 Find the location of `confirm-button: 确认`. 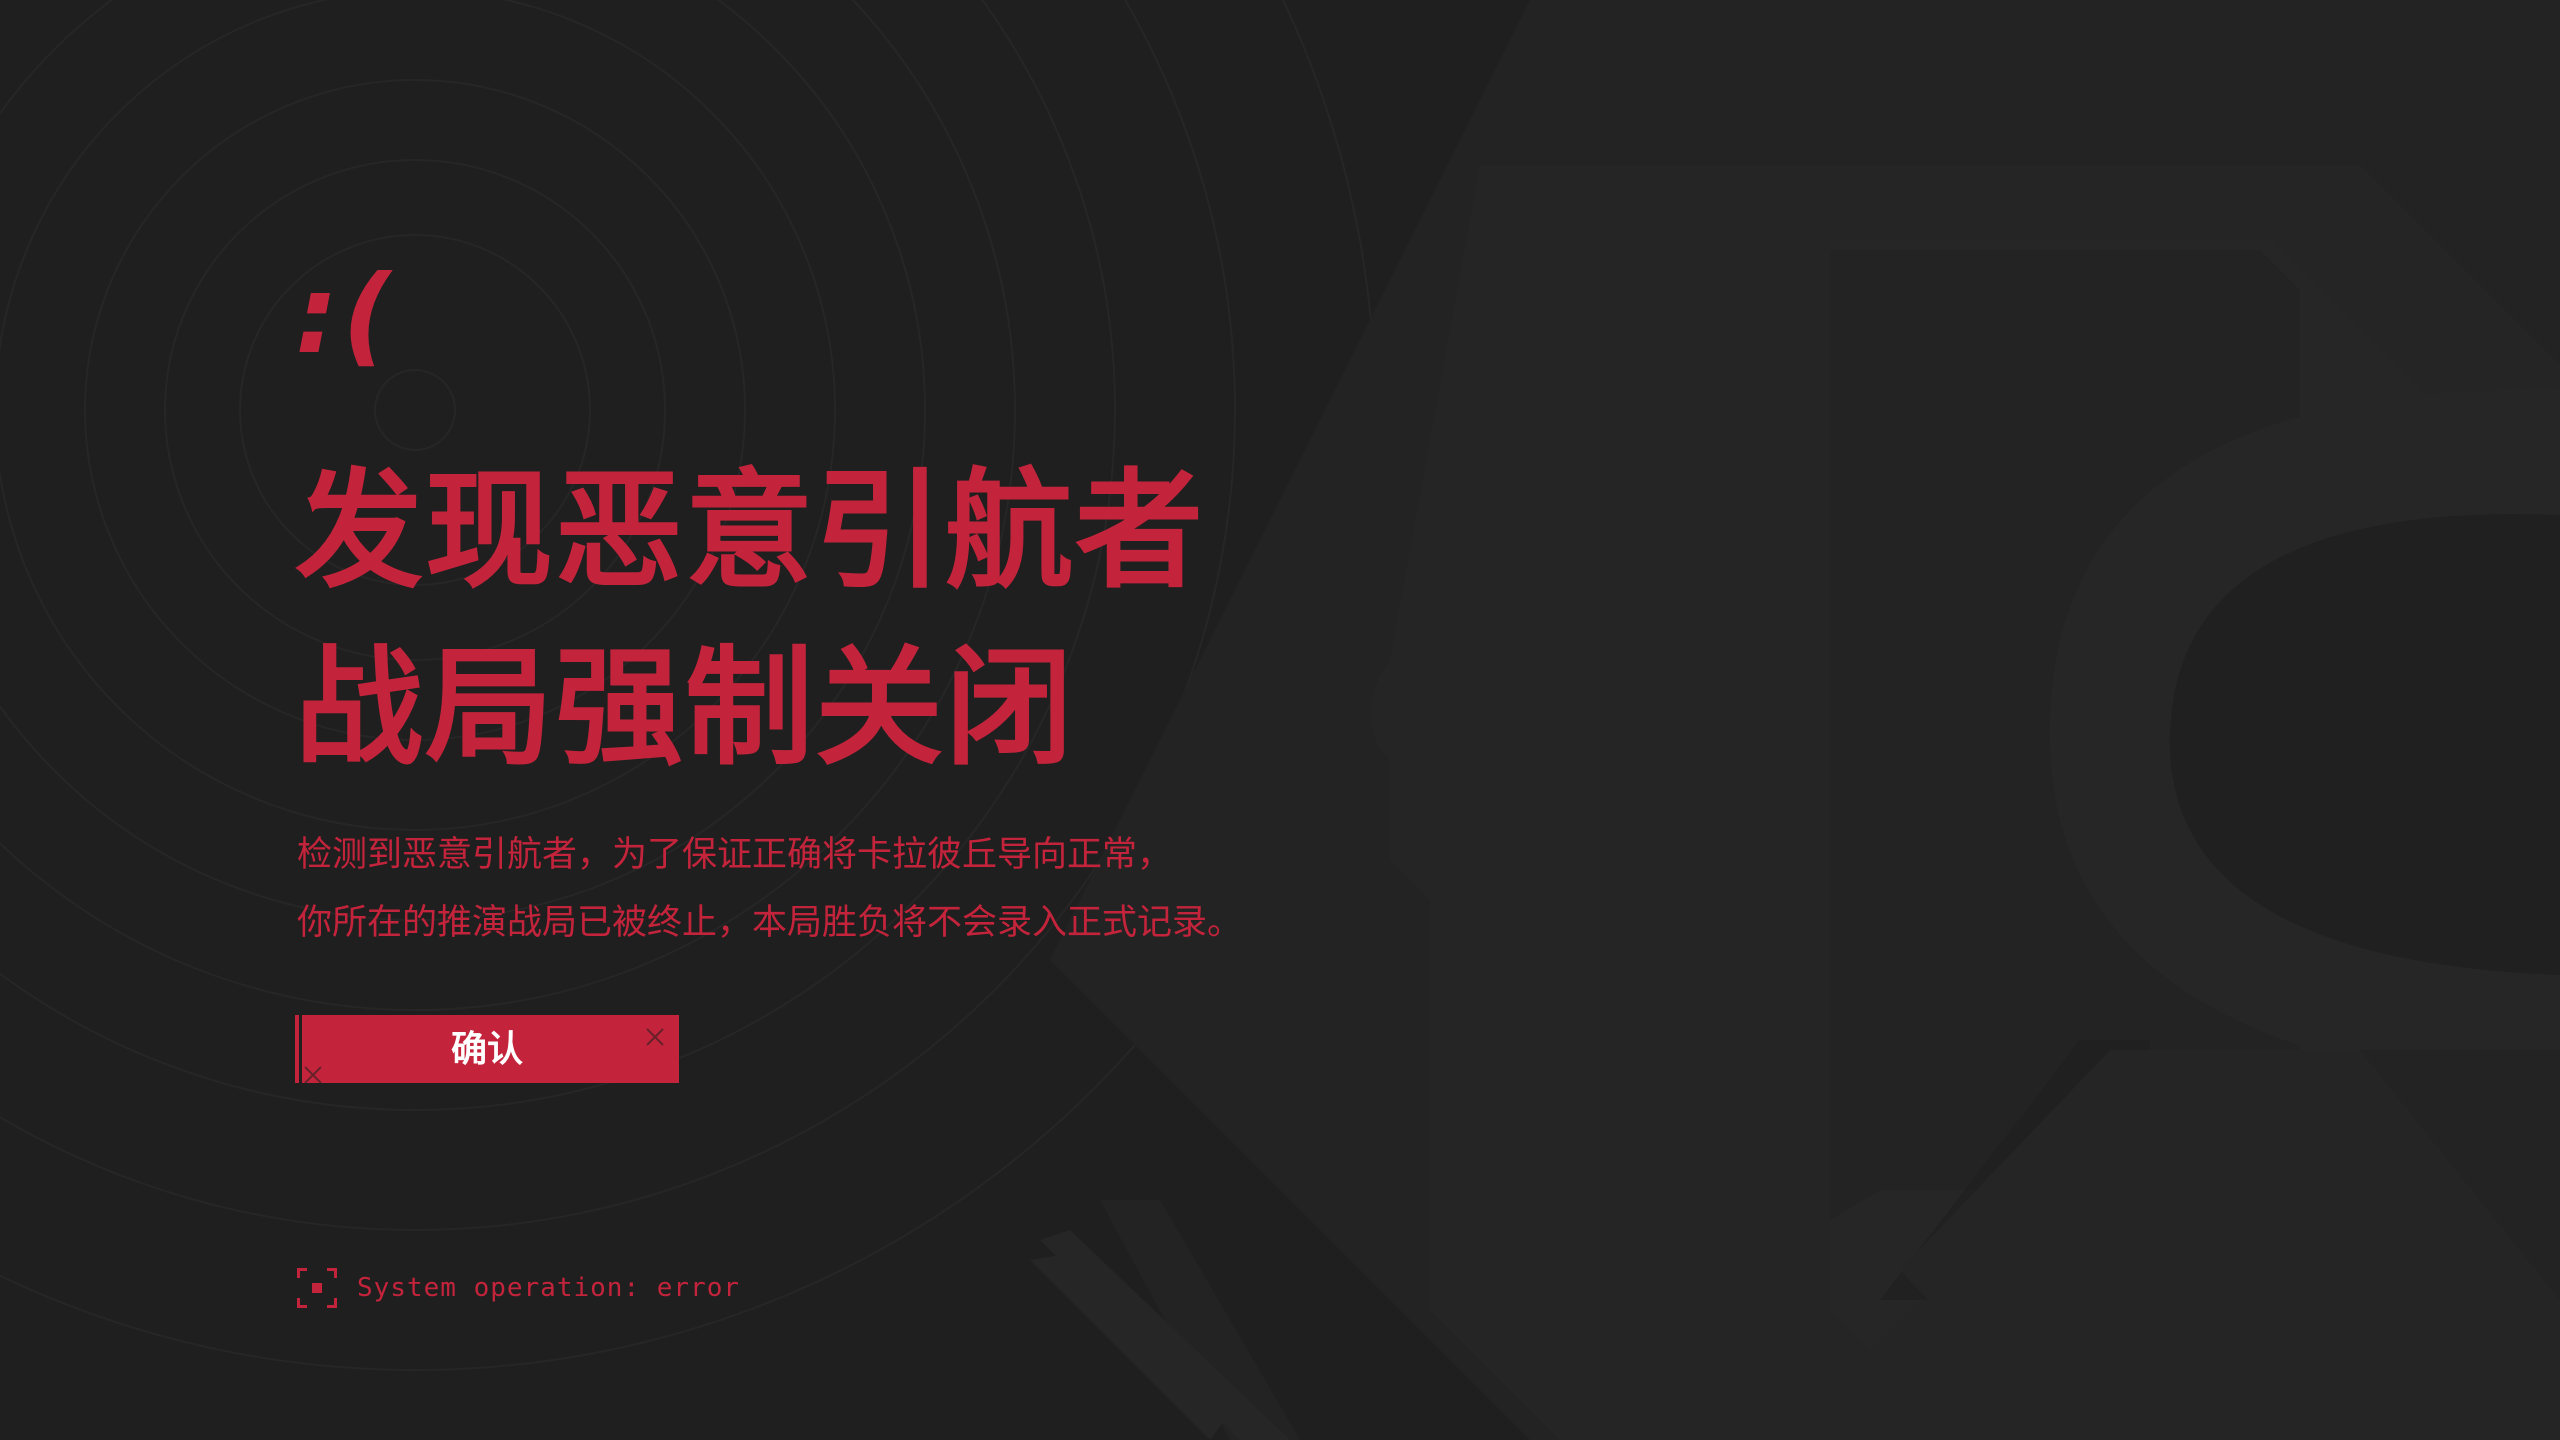

confirm-button: 确认 is located at coordinates (487, 1049).